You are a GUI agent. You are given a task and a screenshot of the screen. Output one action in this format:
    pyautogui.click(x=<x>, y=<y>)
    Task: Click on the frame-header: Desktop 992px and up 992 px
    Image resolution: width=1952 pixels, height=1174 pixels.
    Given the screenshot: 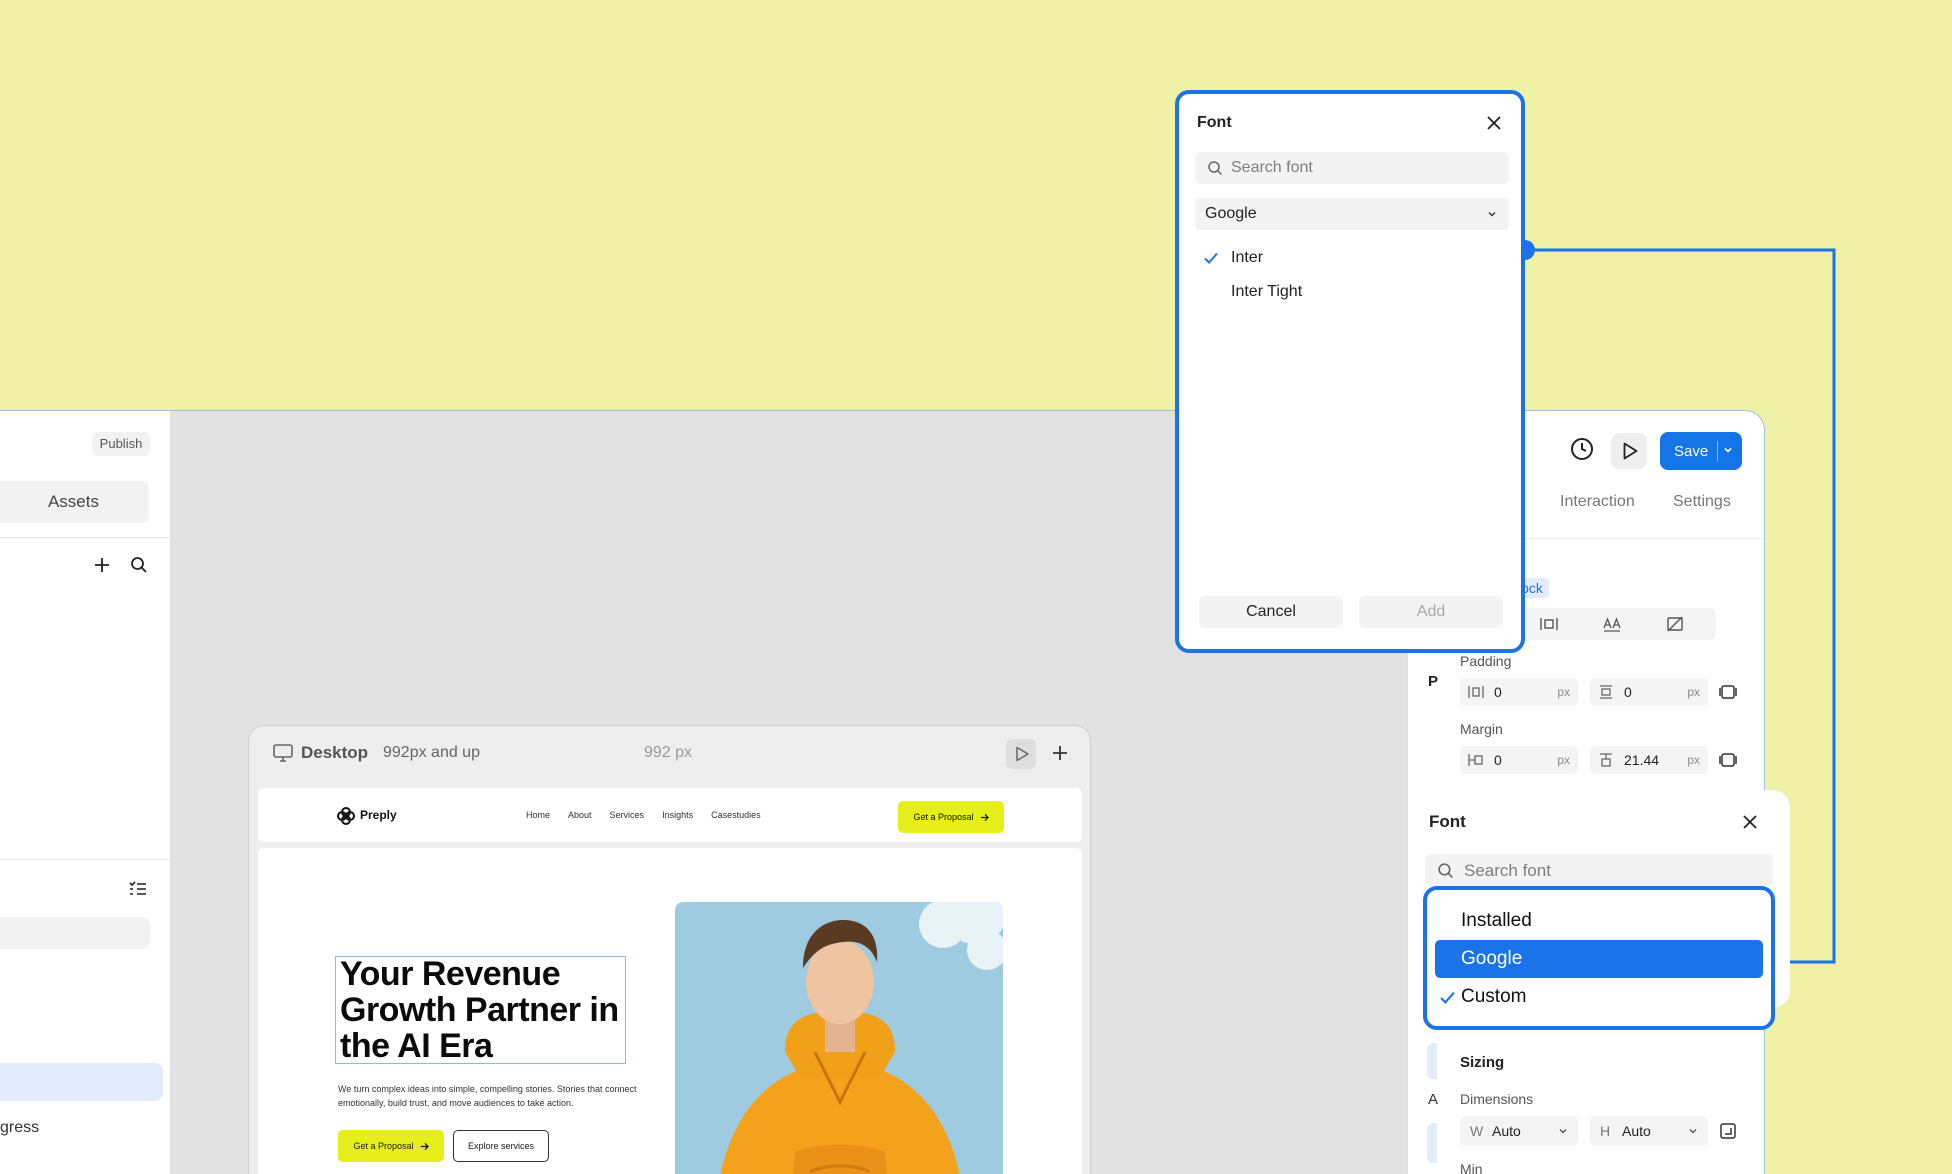 What is the action you would take?
    pyautogui.click(x=670, y=753)
    